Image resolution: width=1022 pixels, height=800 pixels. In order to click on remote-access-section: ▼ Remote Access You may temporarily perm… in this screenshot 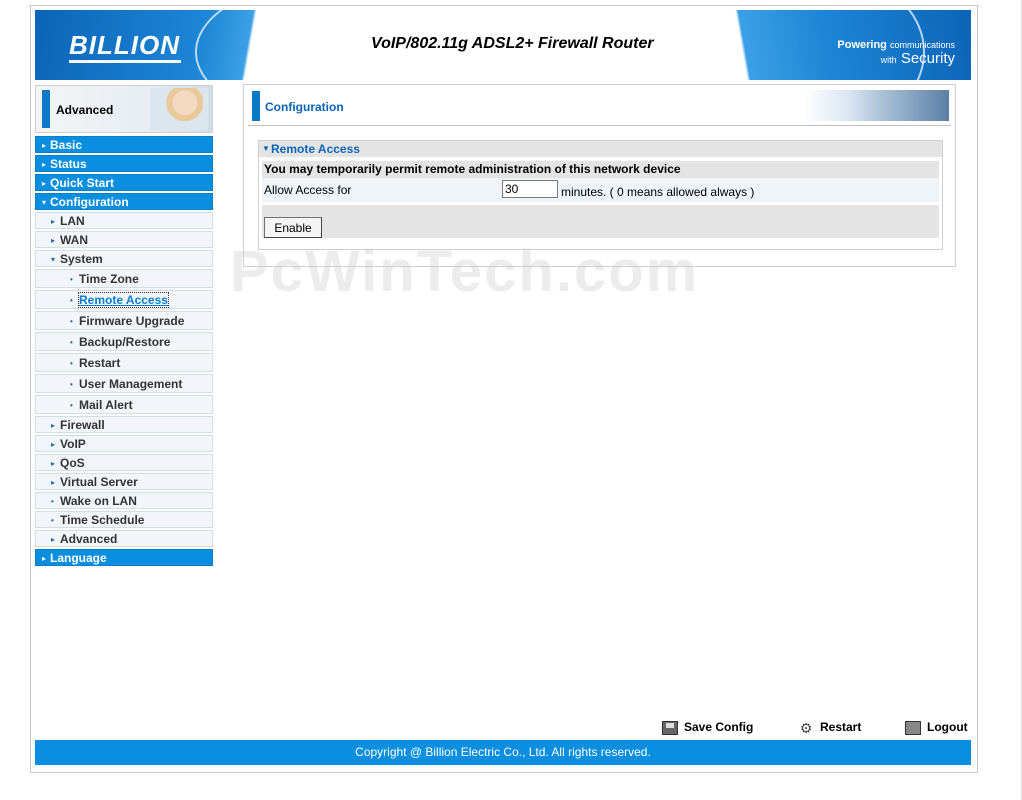, I will do `click(600, 195)`.